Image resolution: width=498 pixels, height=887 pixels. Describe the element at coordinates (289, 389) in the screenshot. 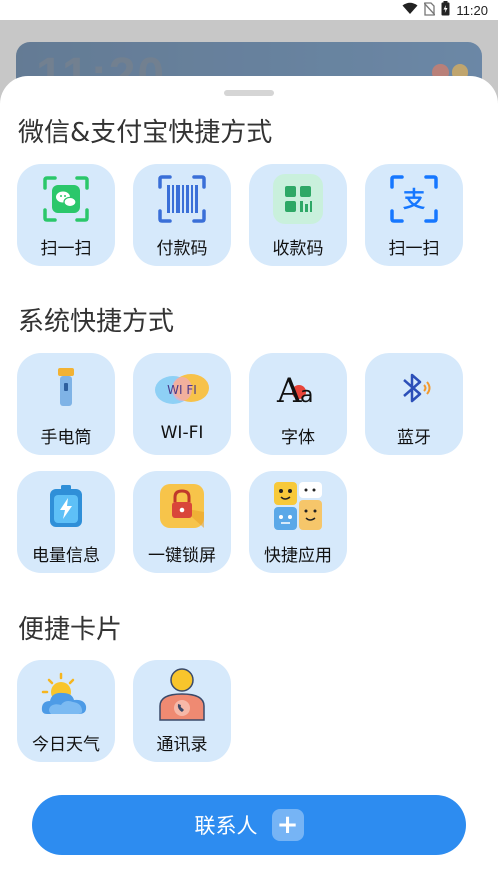

I see `font-glyph-upper: A` at that location.